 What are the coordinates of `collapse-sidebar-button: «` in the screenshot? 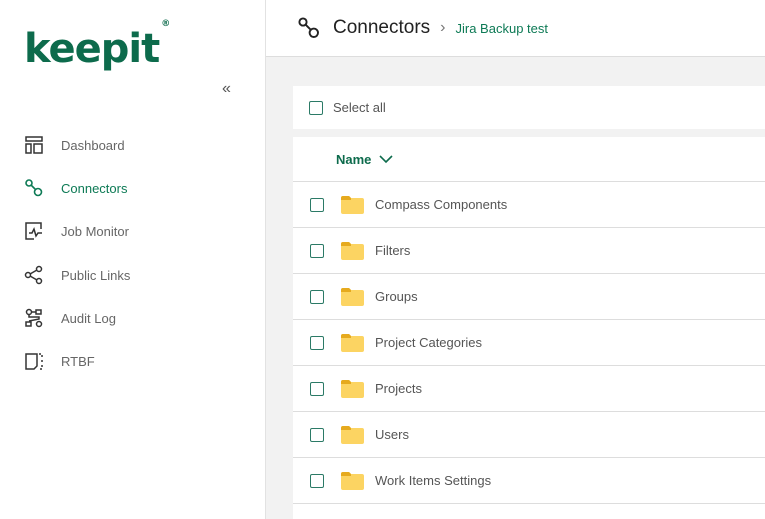 It's located at (226, 89).